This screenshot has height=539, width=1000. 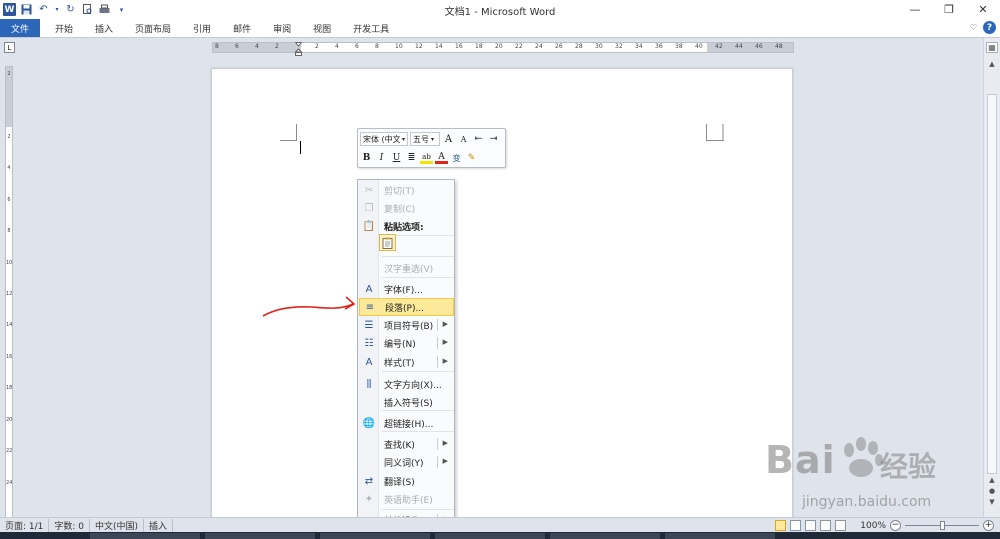 I want to click on tab-mailings: 邮件, so click(x=242, y=28).